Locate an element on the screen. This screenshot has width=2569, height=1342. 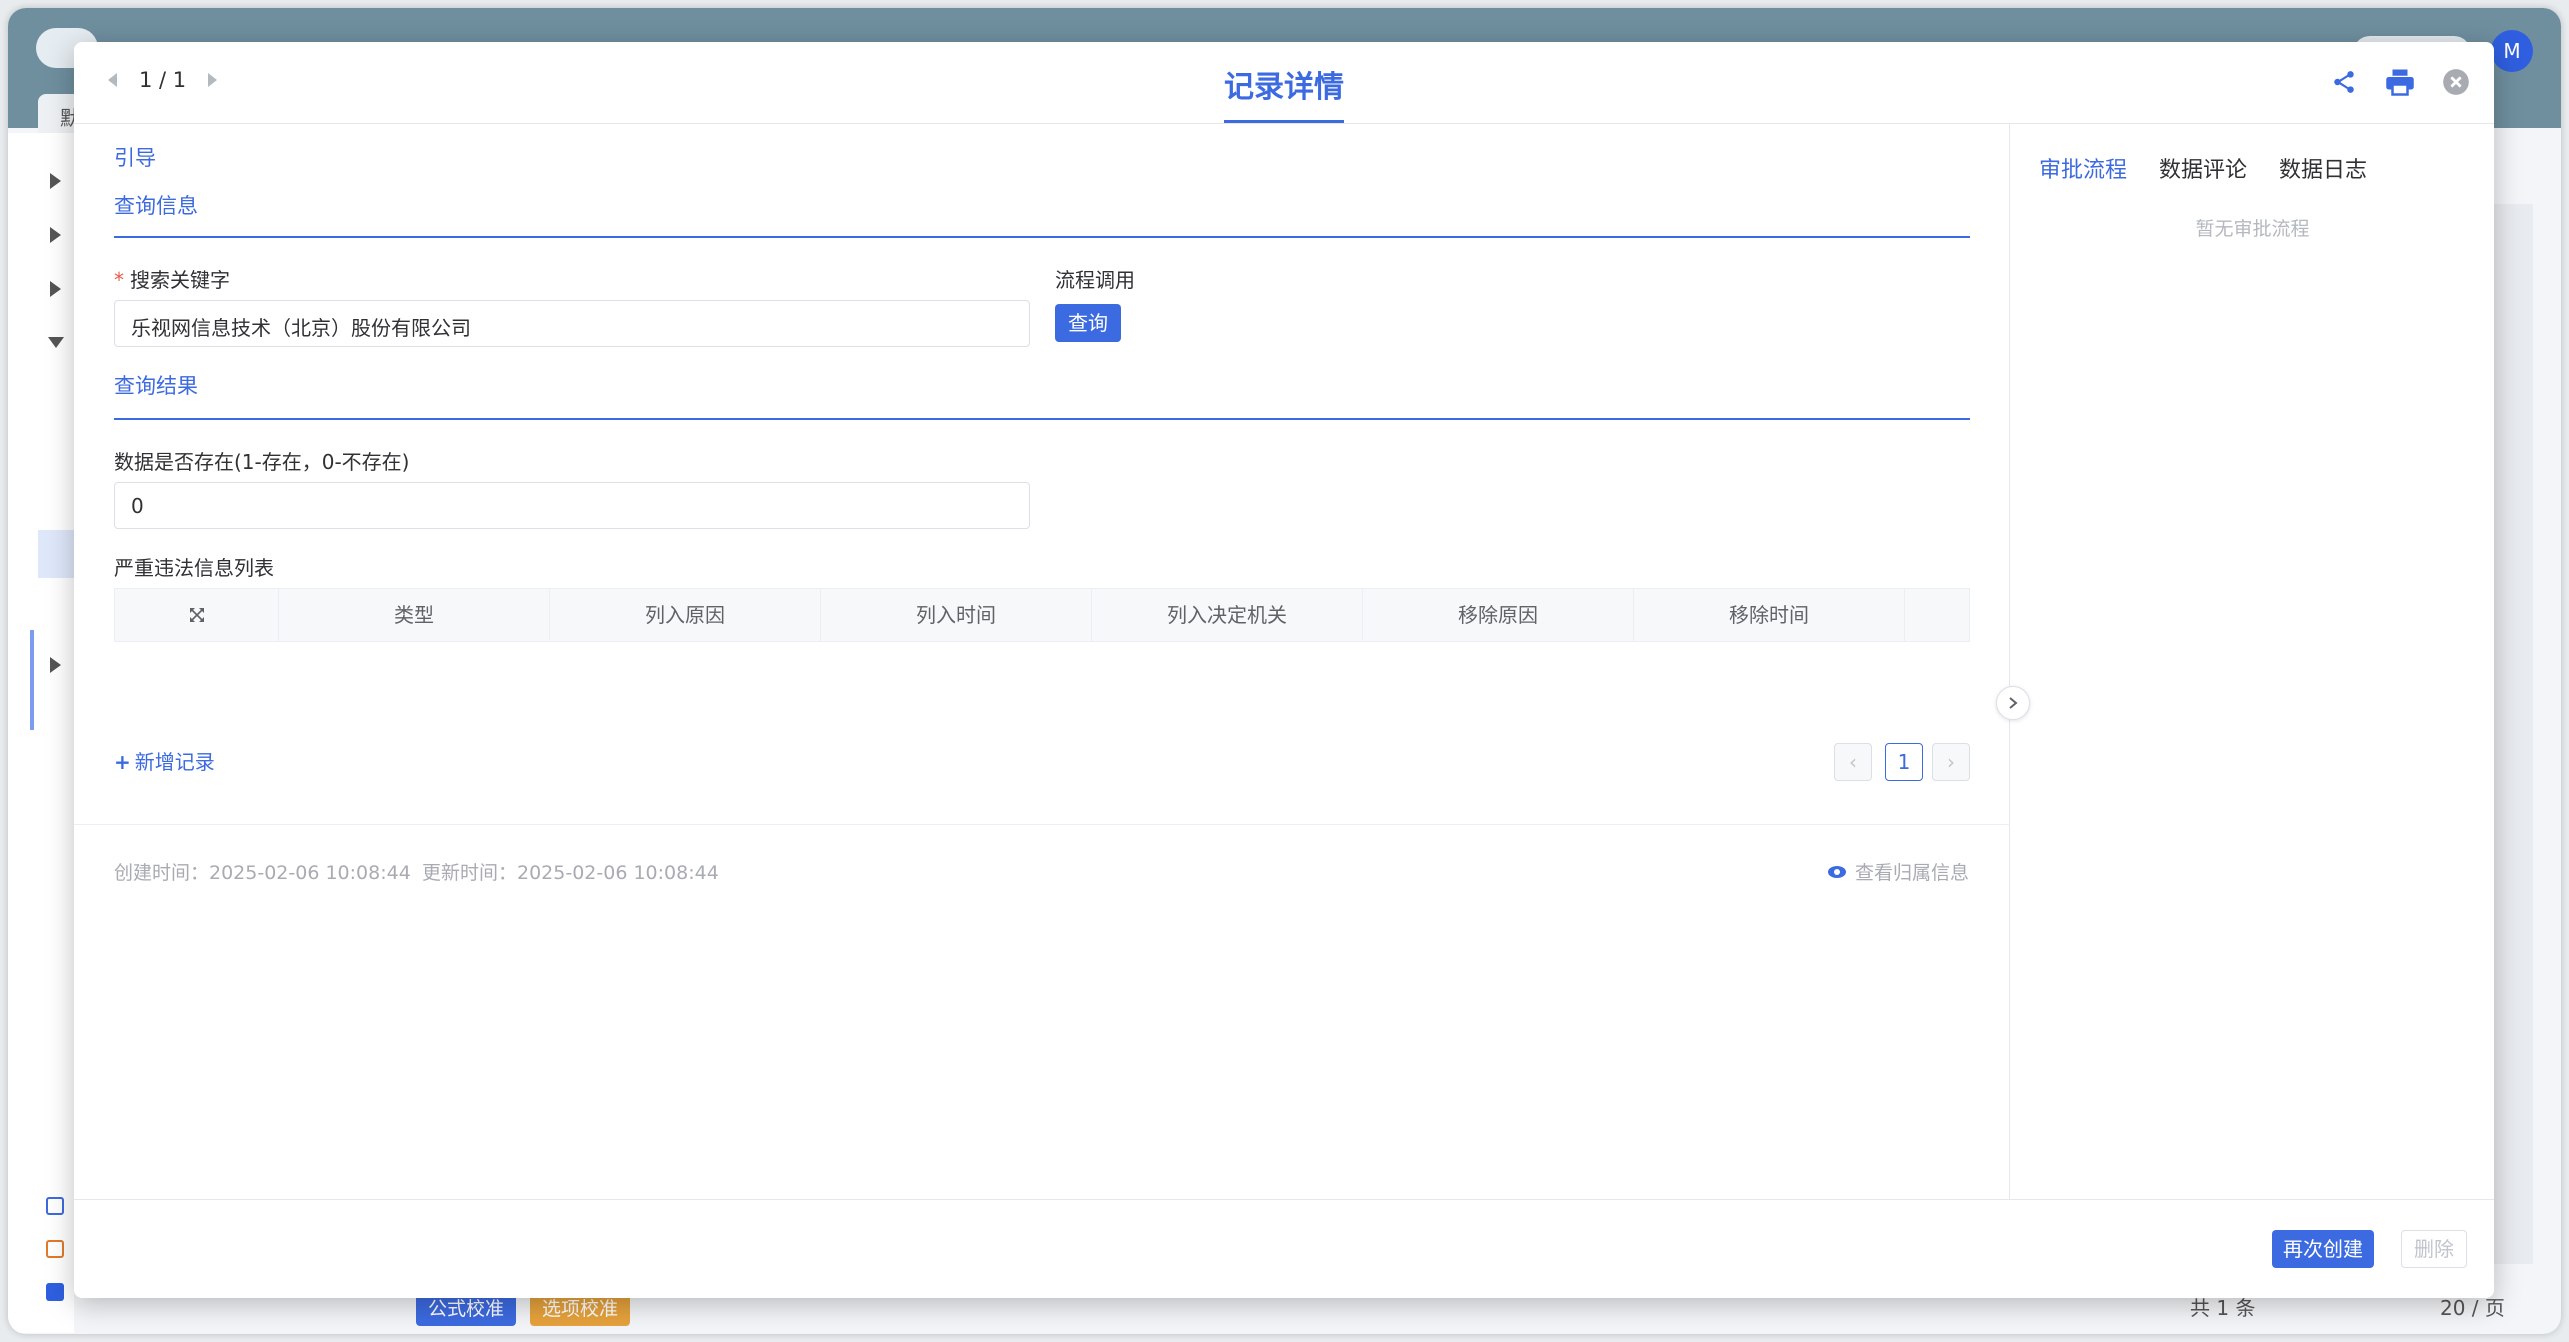
column-header: 类型 is located at coordinates (414, 615).